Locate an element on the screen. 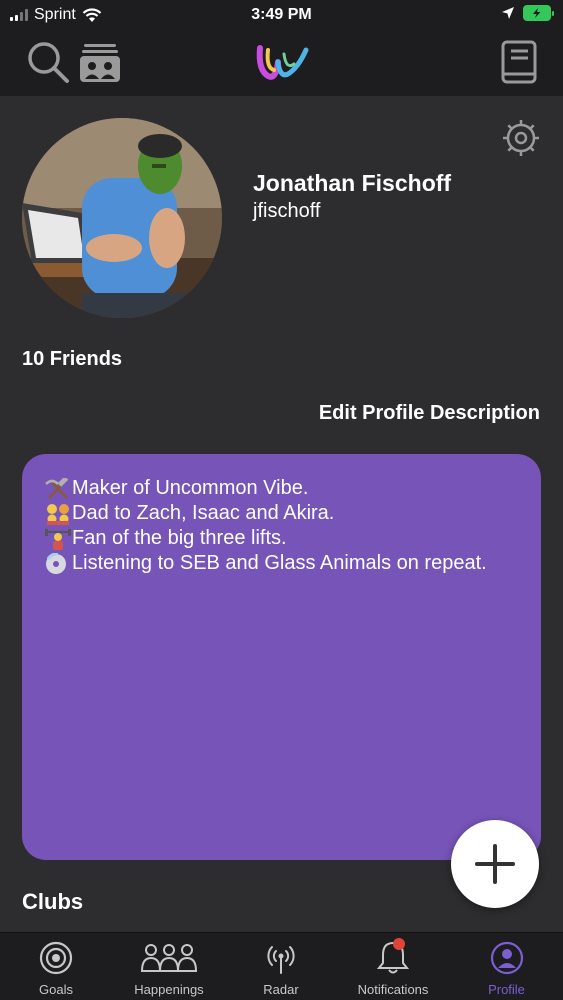 The width and height of the screenshot is (563, 1000). friends-count-link: 10 Friends is located at coordinates (72, 359).